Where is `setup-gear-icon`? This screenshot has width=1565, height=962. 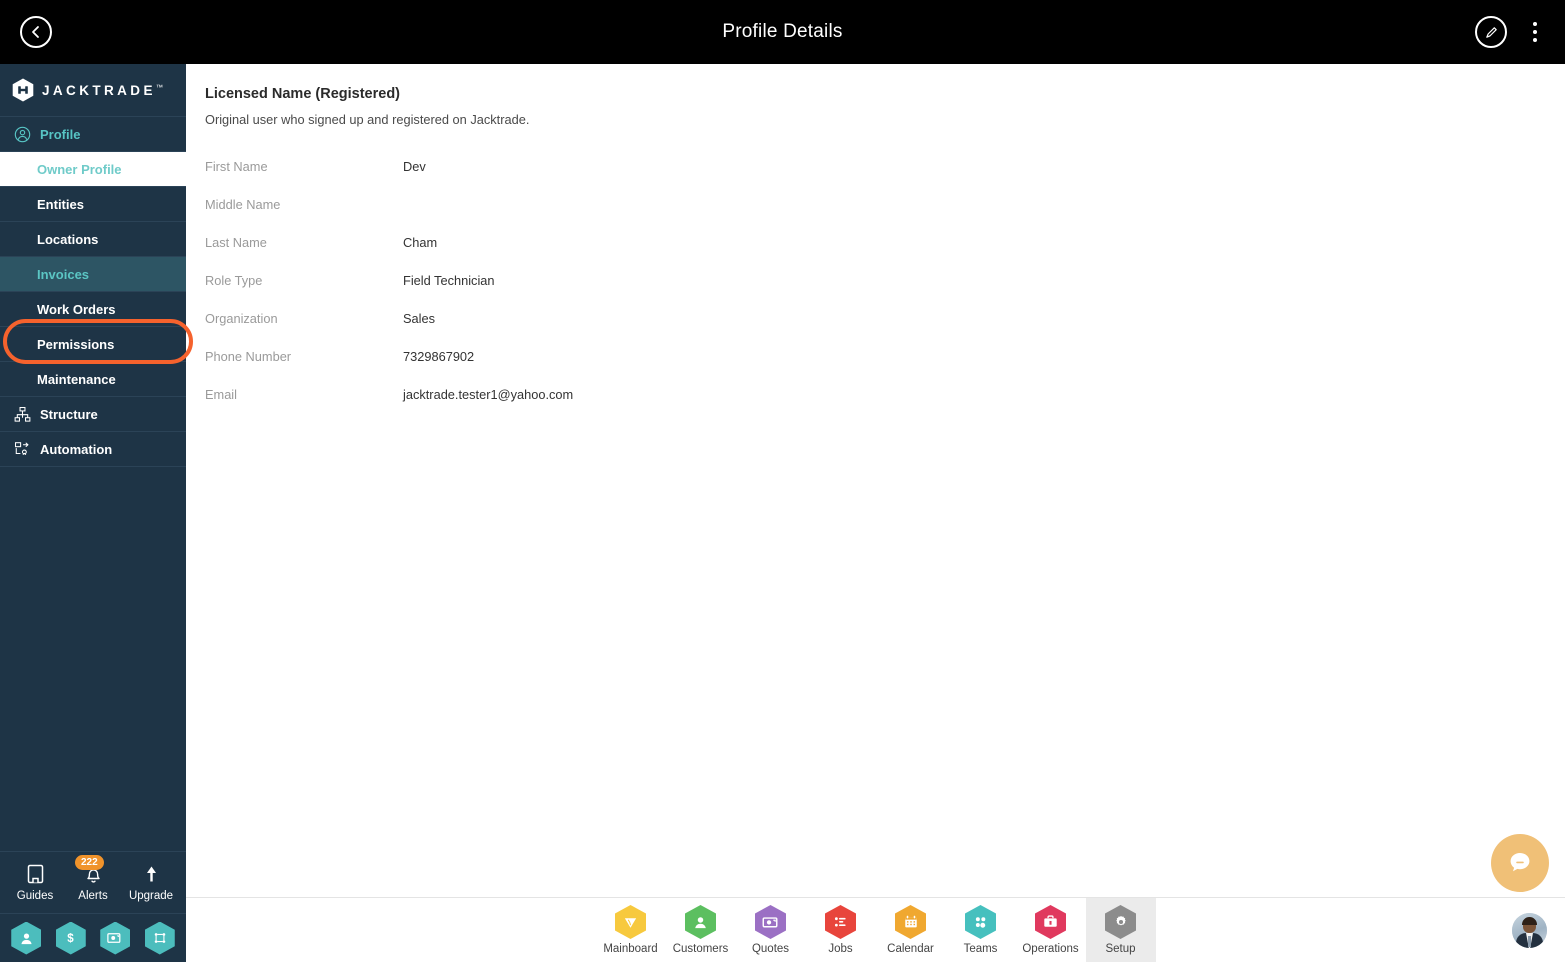
setup-gear-icon is located at coordinates (1120, 920).